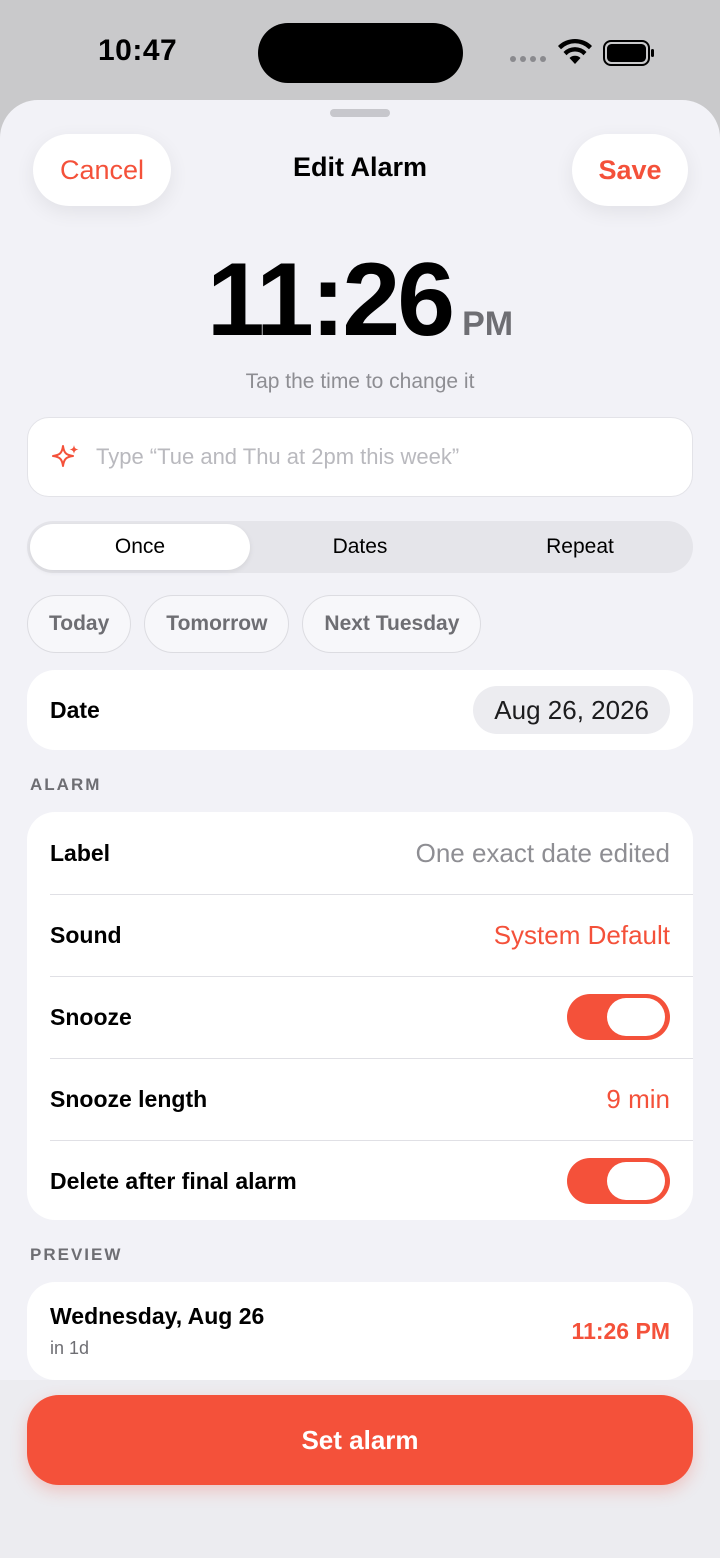 This screenshot has height=1558, width=720. What do you see at coordinates (628, 53) in the screenshot?
I see `battery-icon` at bounding box center [628, 53].